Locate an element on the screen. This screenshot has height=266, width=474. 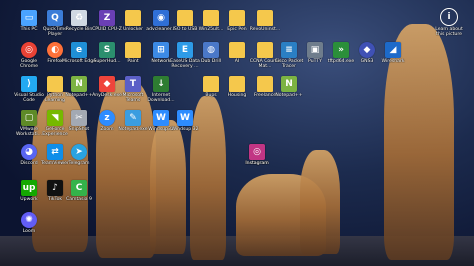
learn-about-icon: i is located at coordinates (449, 17).